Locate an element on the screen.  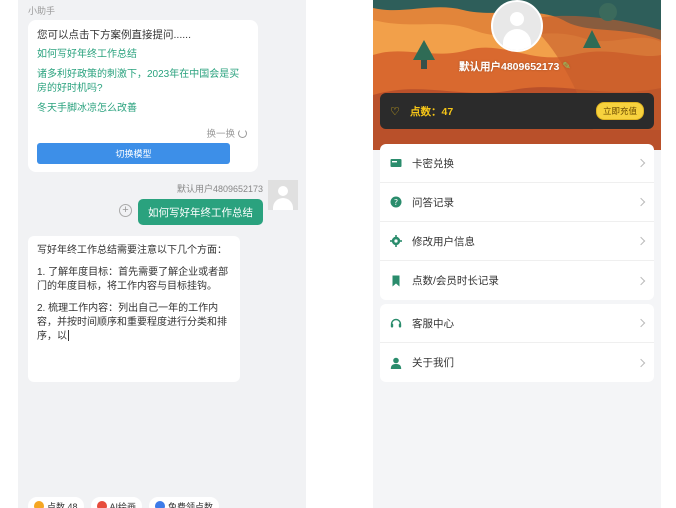
recharge-button: 立即充值 is located at coordinates (619, 111).